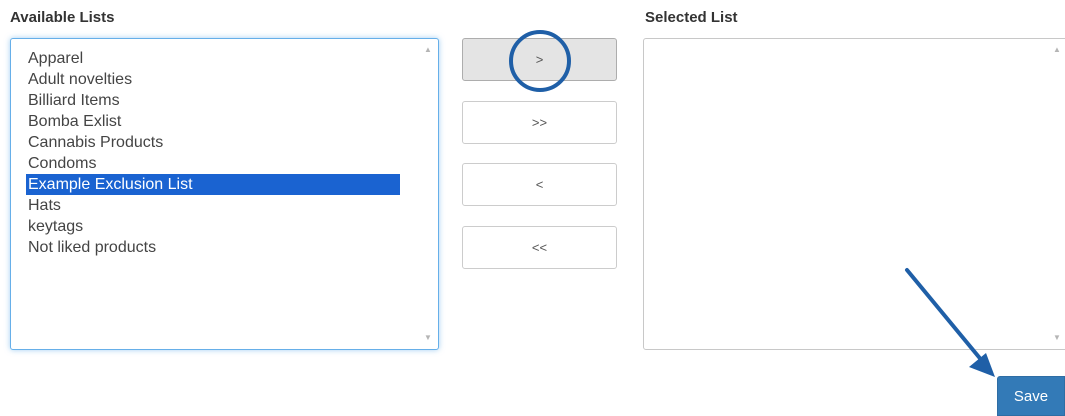 The image size is (1065, 416). What do you see at coordinates (982, 365) in the screenshot?
I see `arrow-head-icon` at bounding box center [982, 365].